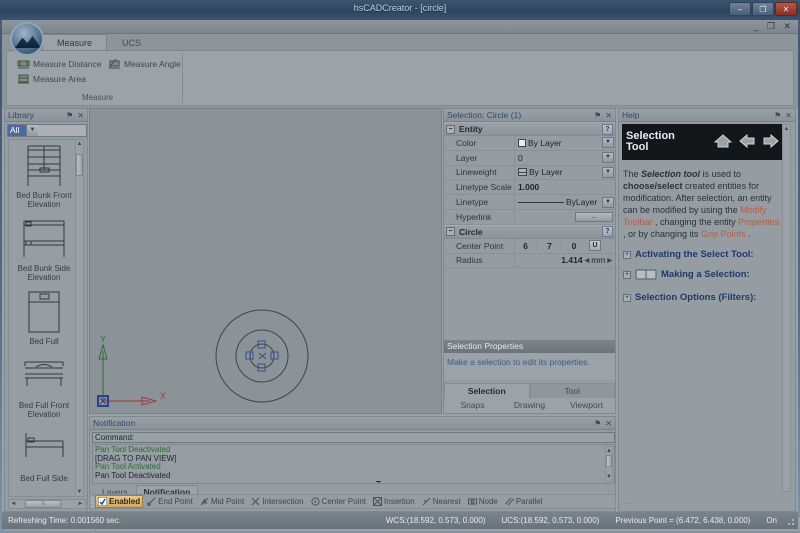  Describe the element at coordinates (47, 130) in the screenshot. I see `library-filter-dropdown: All ▼` at that location.